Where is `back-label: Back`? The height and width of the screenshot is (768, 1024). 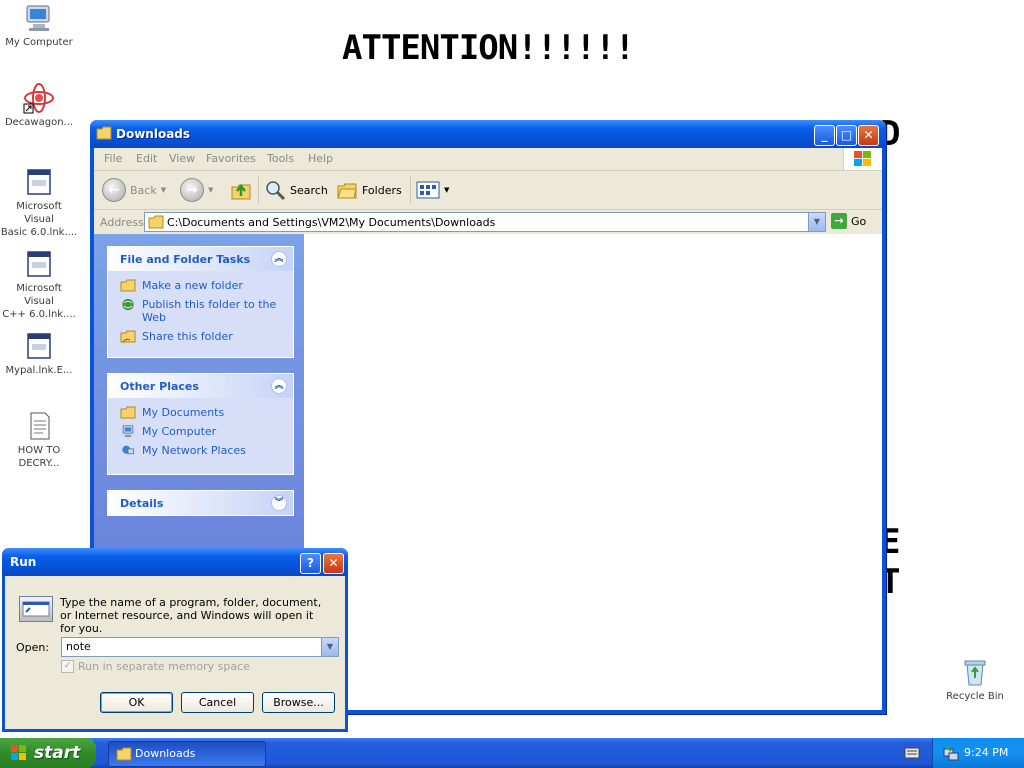
back-label: Back is located at coordinates (143, 190).